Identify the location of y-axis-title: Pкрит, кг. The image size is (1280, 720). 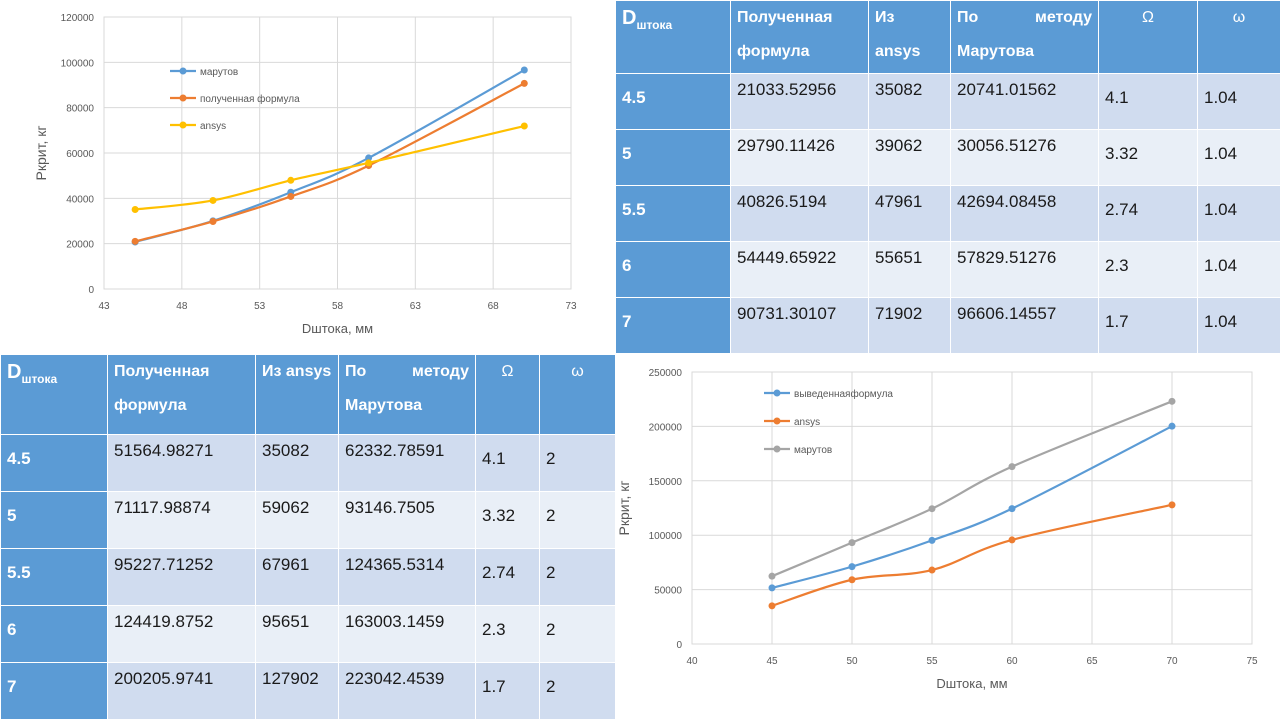
(41, 153).